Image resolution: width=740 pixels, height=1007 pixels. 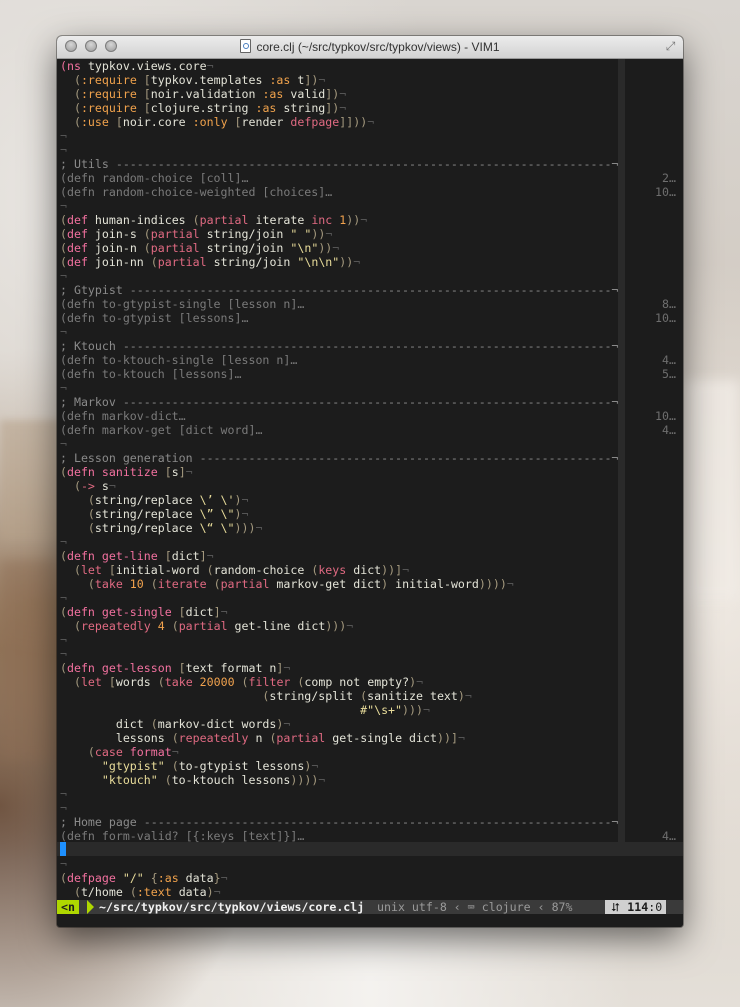 What do you see at coordinates (370, 66) in the screenshot?
I see `code-line: (ns typkov.views.core¬` at bounding box center [370, 66].